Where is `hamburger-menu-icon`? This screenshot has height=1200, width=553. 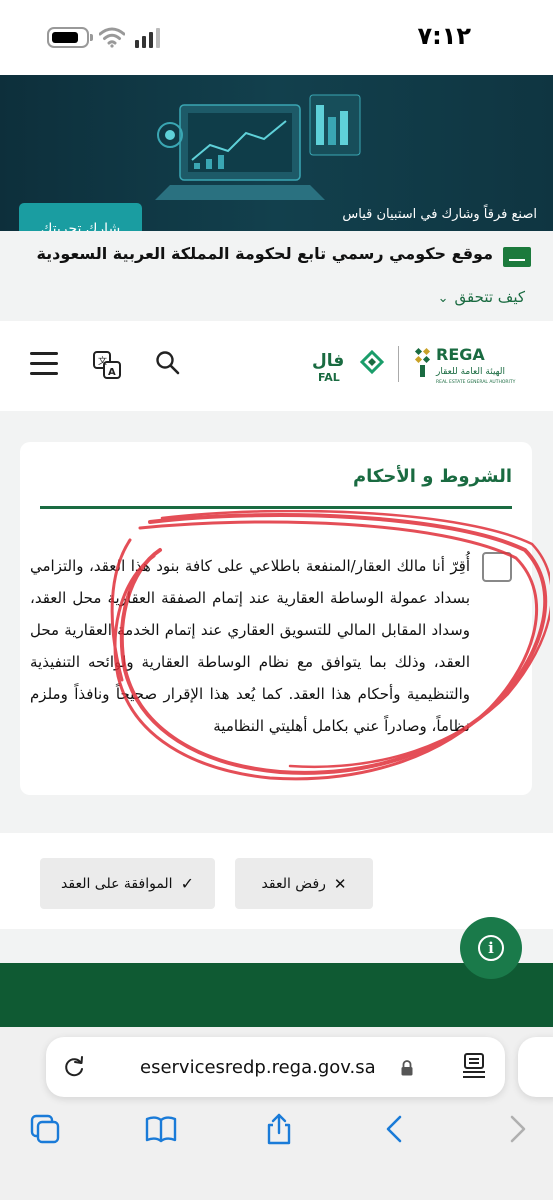 hamburger-menu-icon is located at coordinates (44, 364).